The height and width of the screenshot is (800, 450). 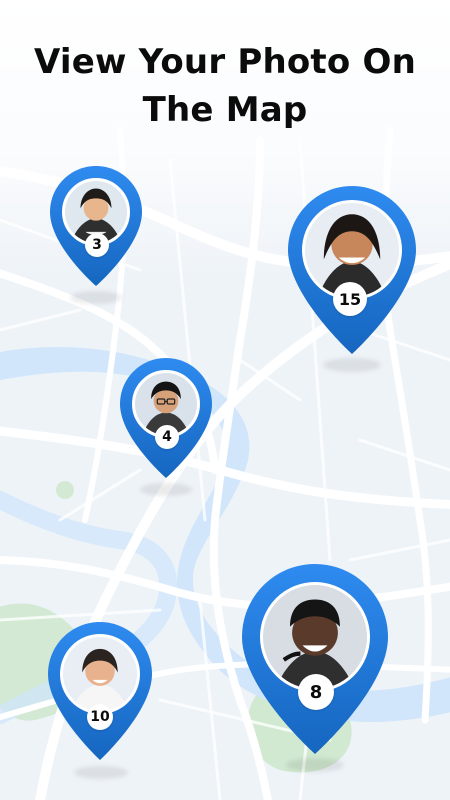 I want to click on map-pin-photo-5: 8, so click(x=315, y=667).